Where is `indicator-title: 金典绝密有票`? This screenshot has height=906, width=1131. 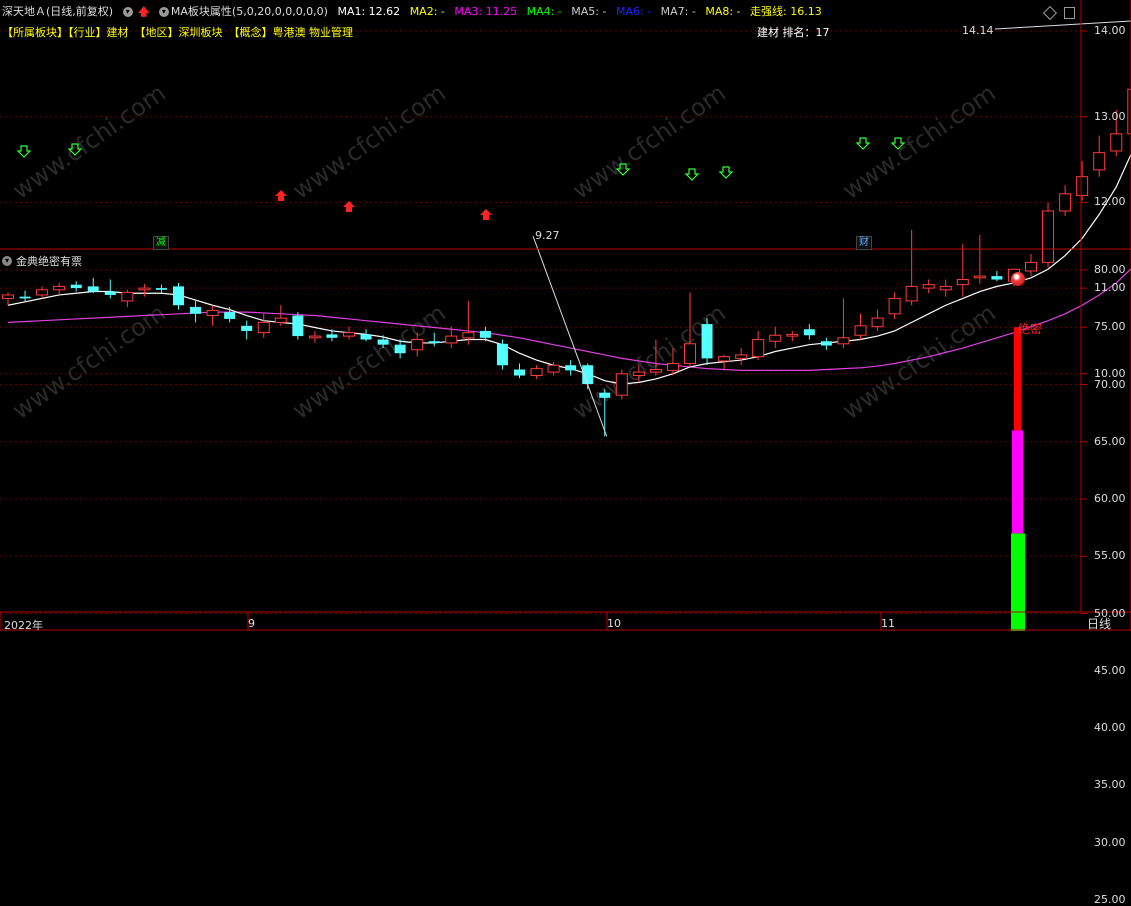
indicator-title: 金典绝密有票 is located at coordinates (49, 261).